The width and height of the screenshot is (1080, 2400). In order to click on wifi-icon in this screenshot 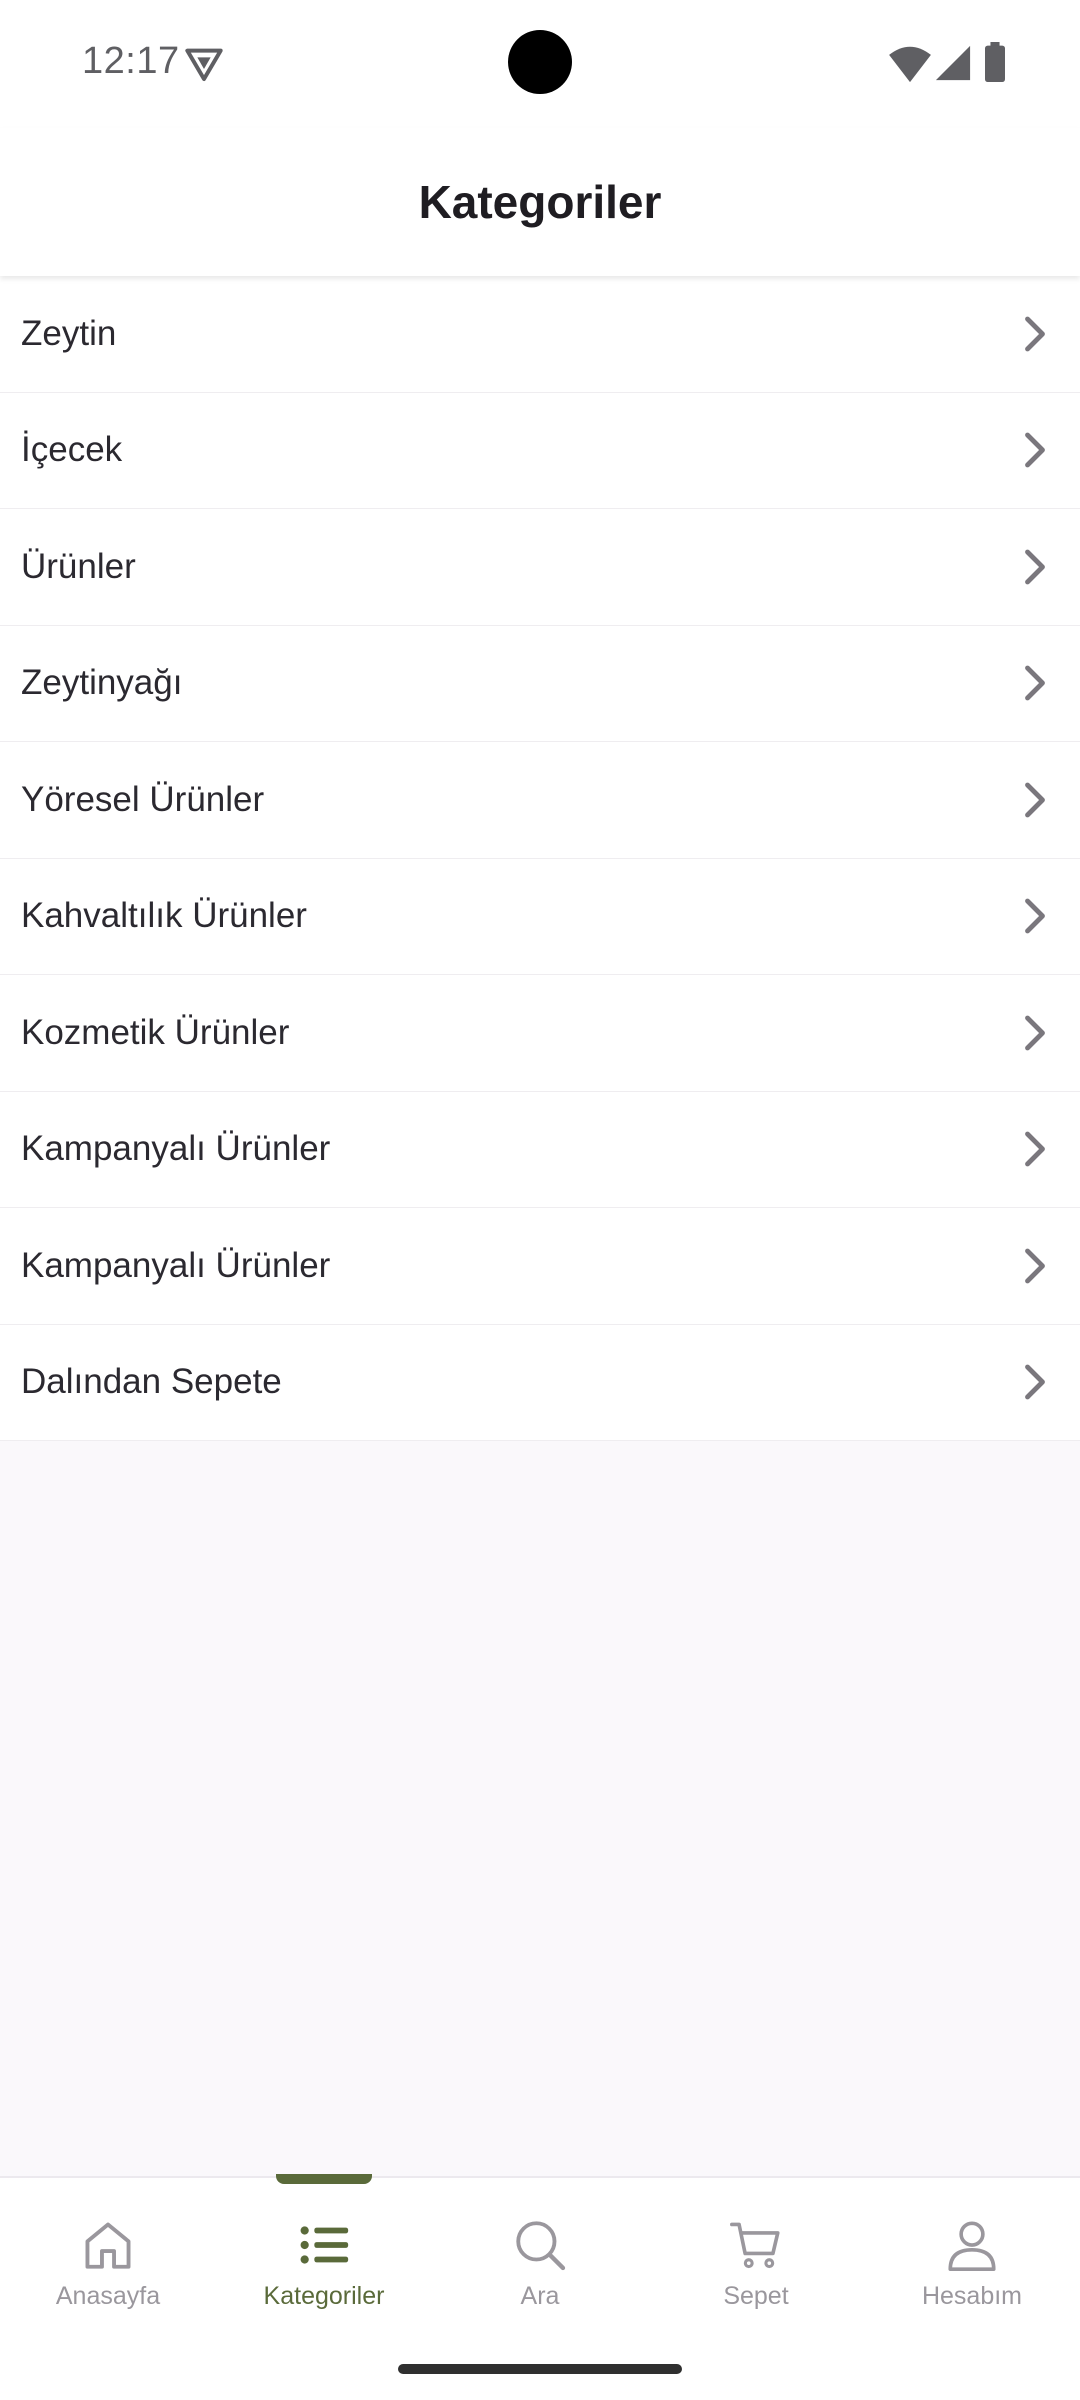, I will do `click(910, 64)`.